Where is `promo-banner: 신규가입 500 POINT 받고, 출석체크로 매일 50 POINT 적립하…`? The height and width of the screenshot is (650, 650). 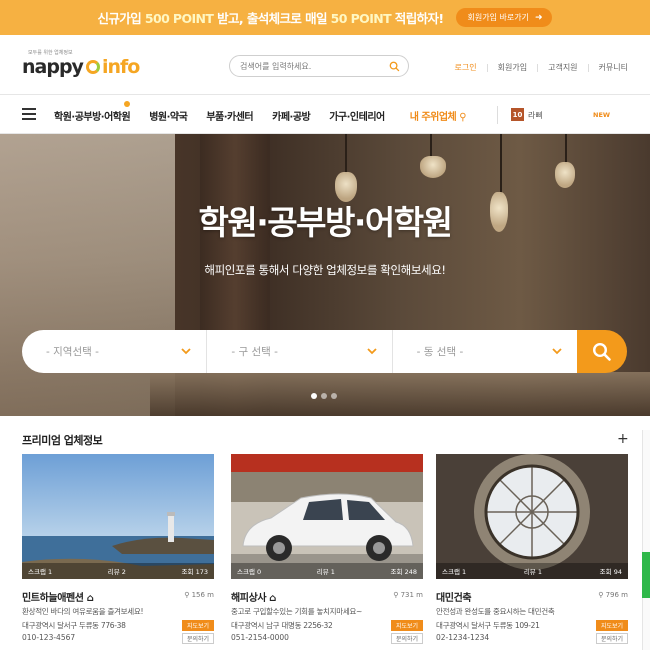 promo-banner: 신규가입 500 POINT 받고, 출석체크로 매일 50 POINT 적립하… is located at coordinates (325, 17).